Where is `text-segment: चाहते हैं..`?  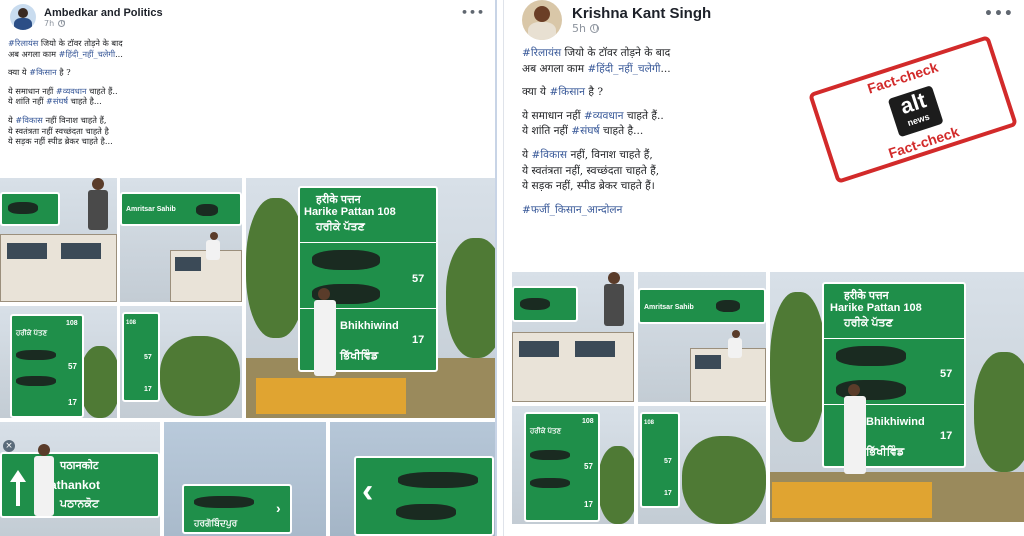 text-segment: चाहते हैं.. is located at coordinates (643, 115).